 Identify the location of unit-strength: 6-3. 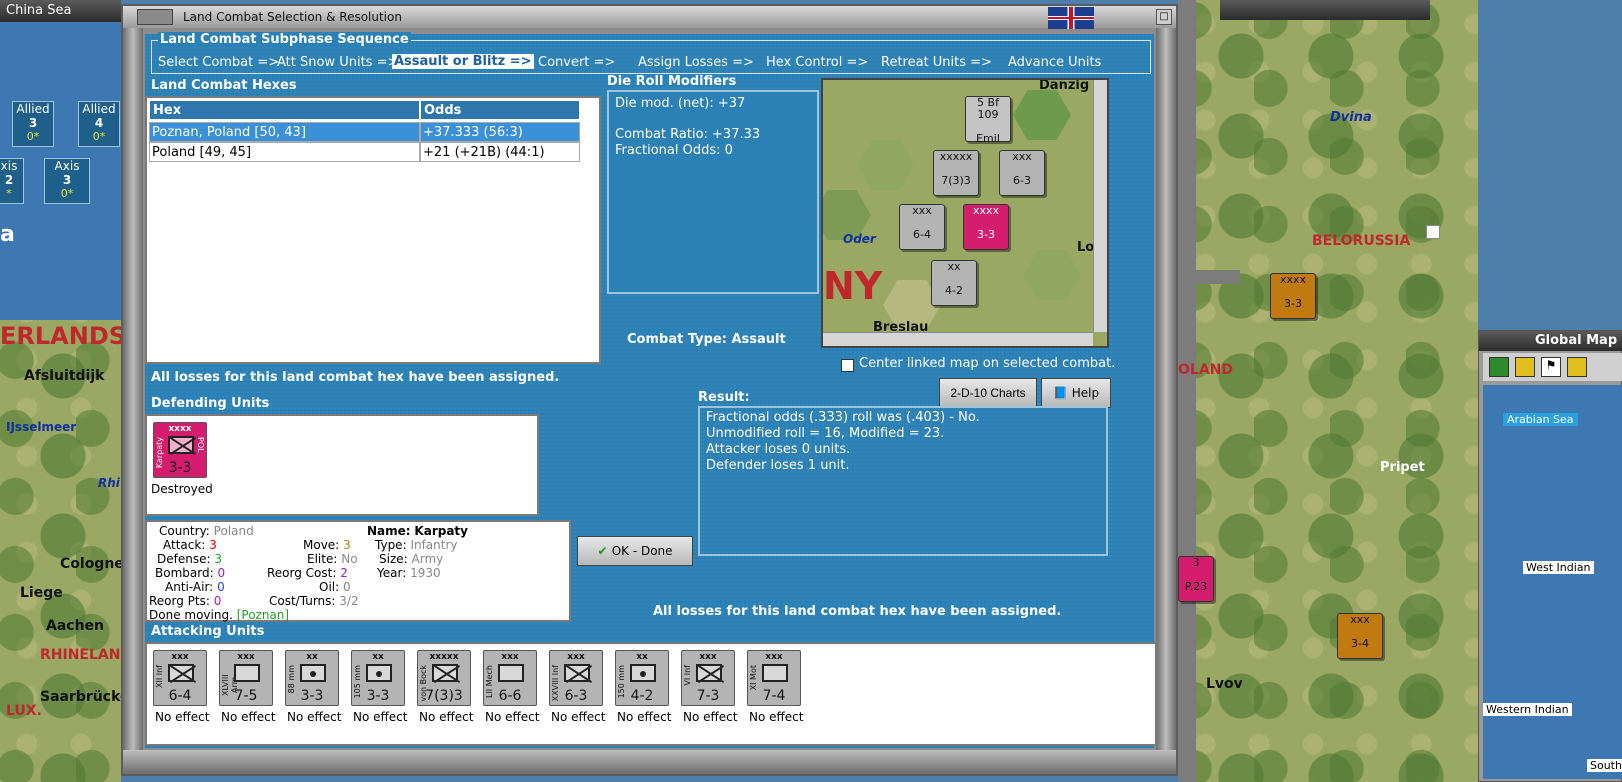
(576, 696).